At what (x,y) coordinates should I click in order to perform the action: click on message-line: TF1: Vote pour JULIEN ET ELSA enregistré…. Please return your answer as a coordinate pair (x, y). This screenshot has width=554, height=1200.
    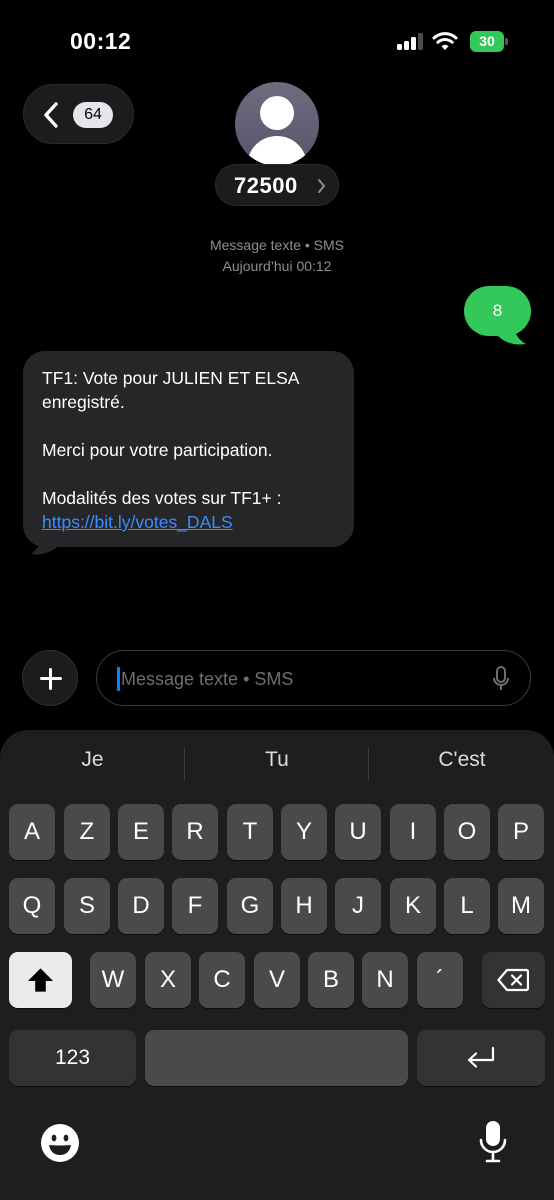
    Looking at the image, I should click on (170, 390).